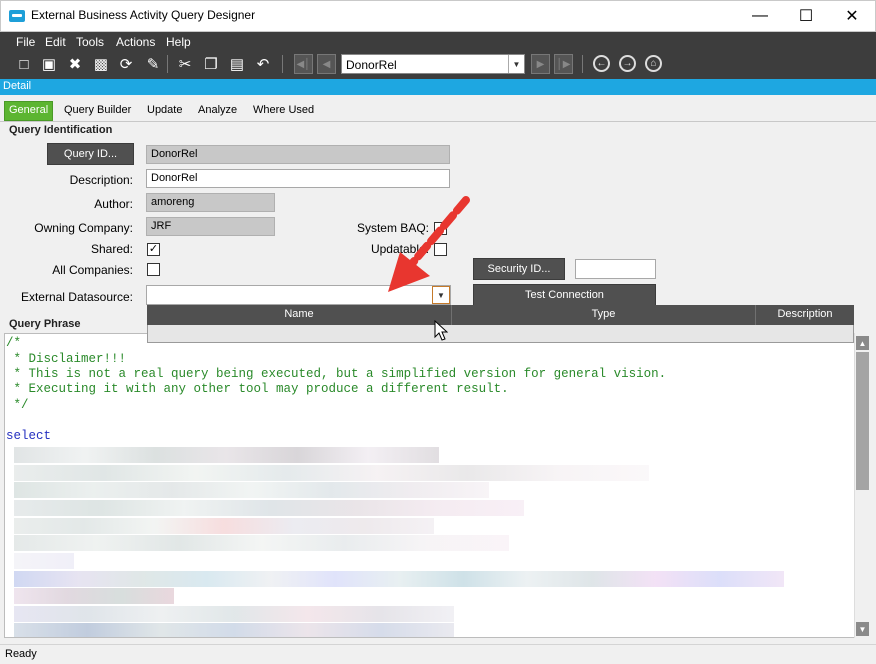 The height and width of the screenshot is (664, 876). I want to click on tab-where-used: Where Used, so click(283, 111).